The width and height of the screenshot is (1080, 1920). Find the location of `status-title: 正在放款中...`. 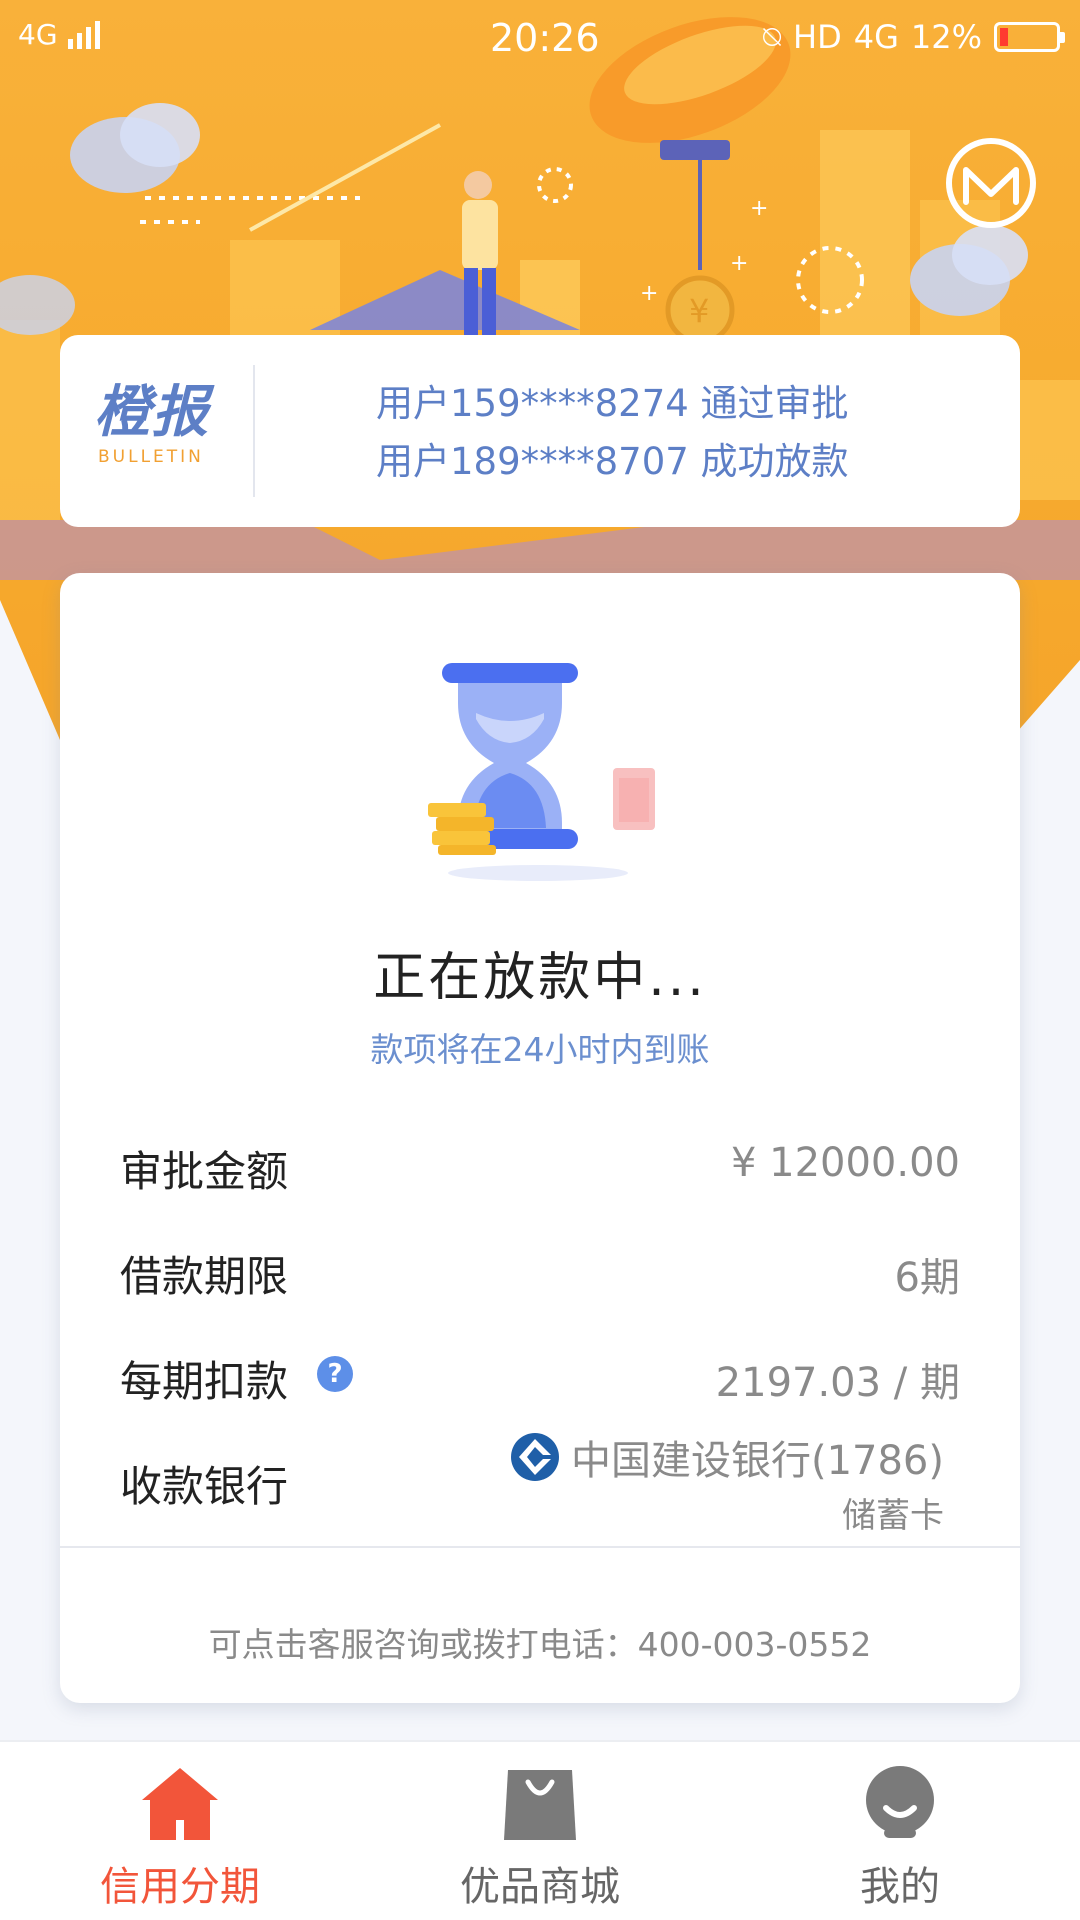

status-title: 正在放款中... is located at coordinates (540, 978).